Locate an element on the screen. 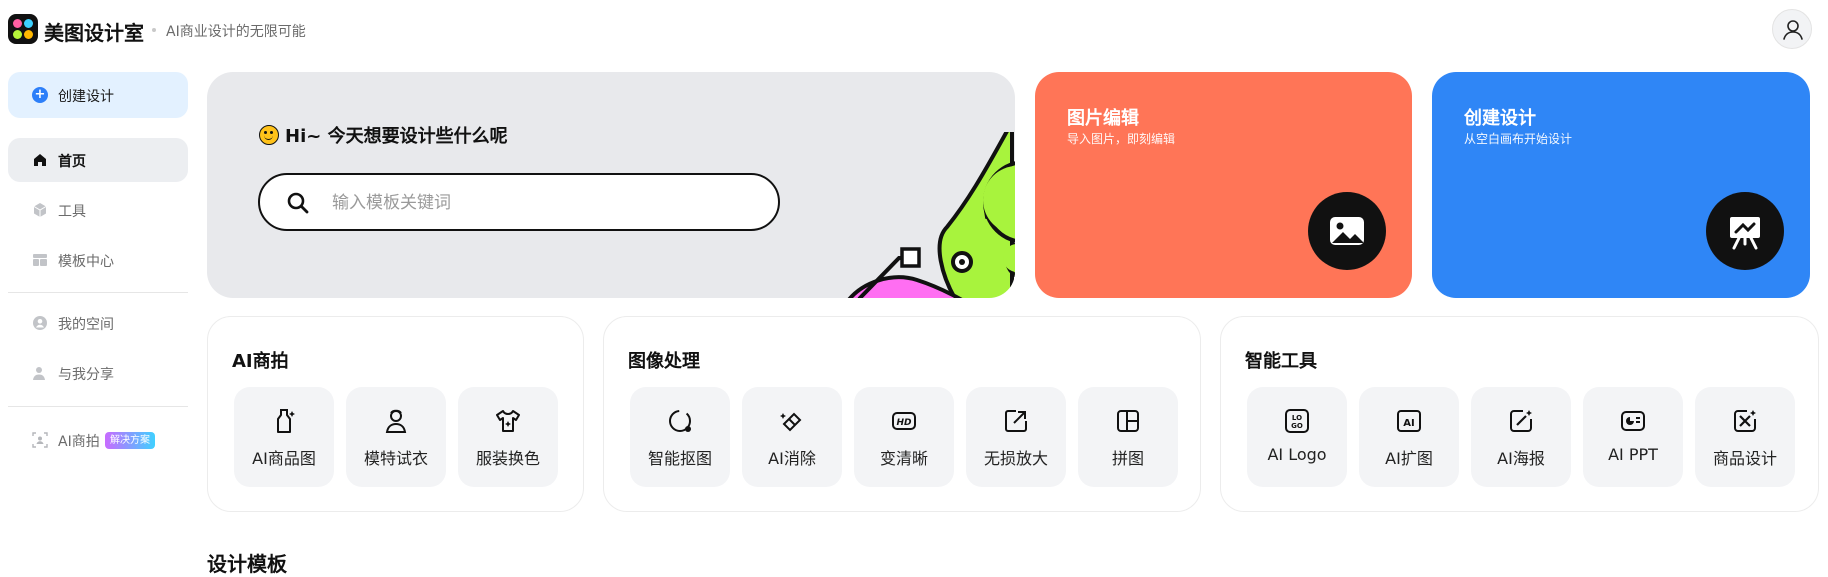 This screenshot has width=1828, height=577. collage-icon is located at coordinates (1128, 421).